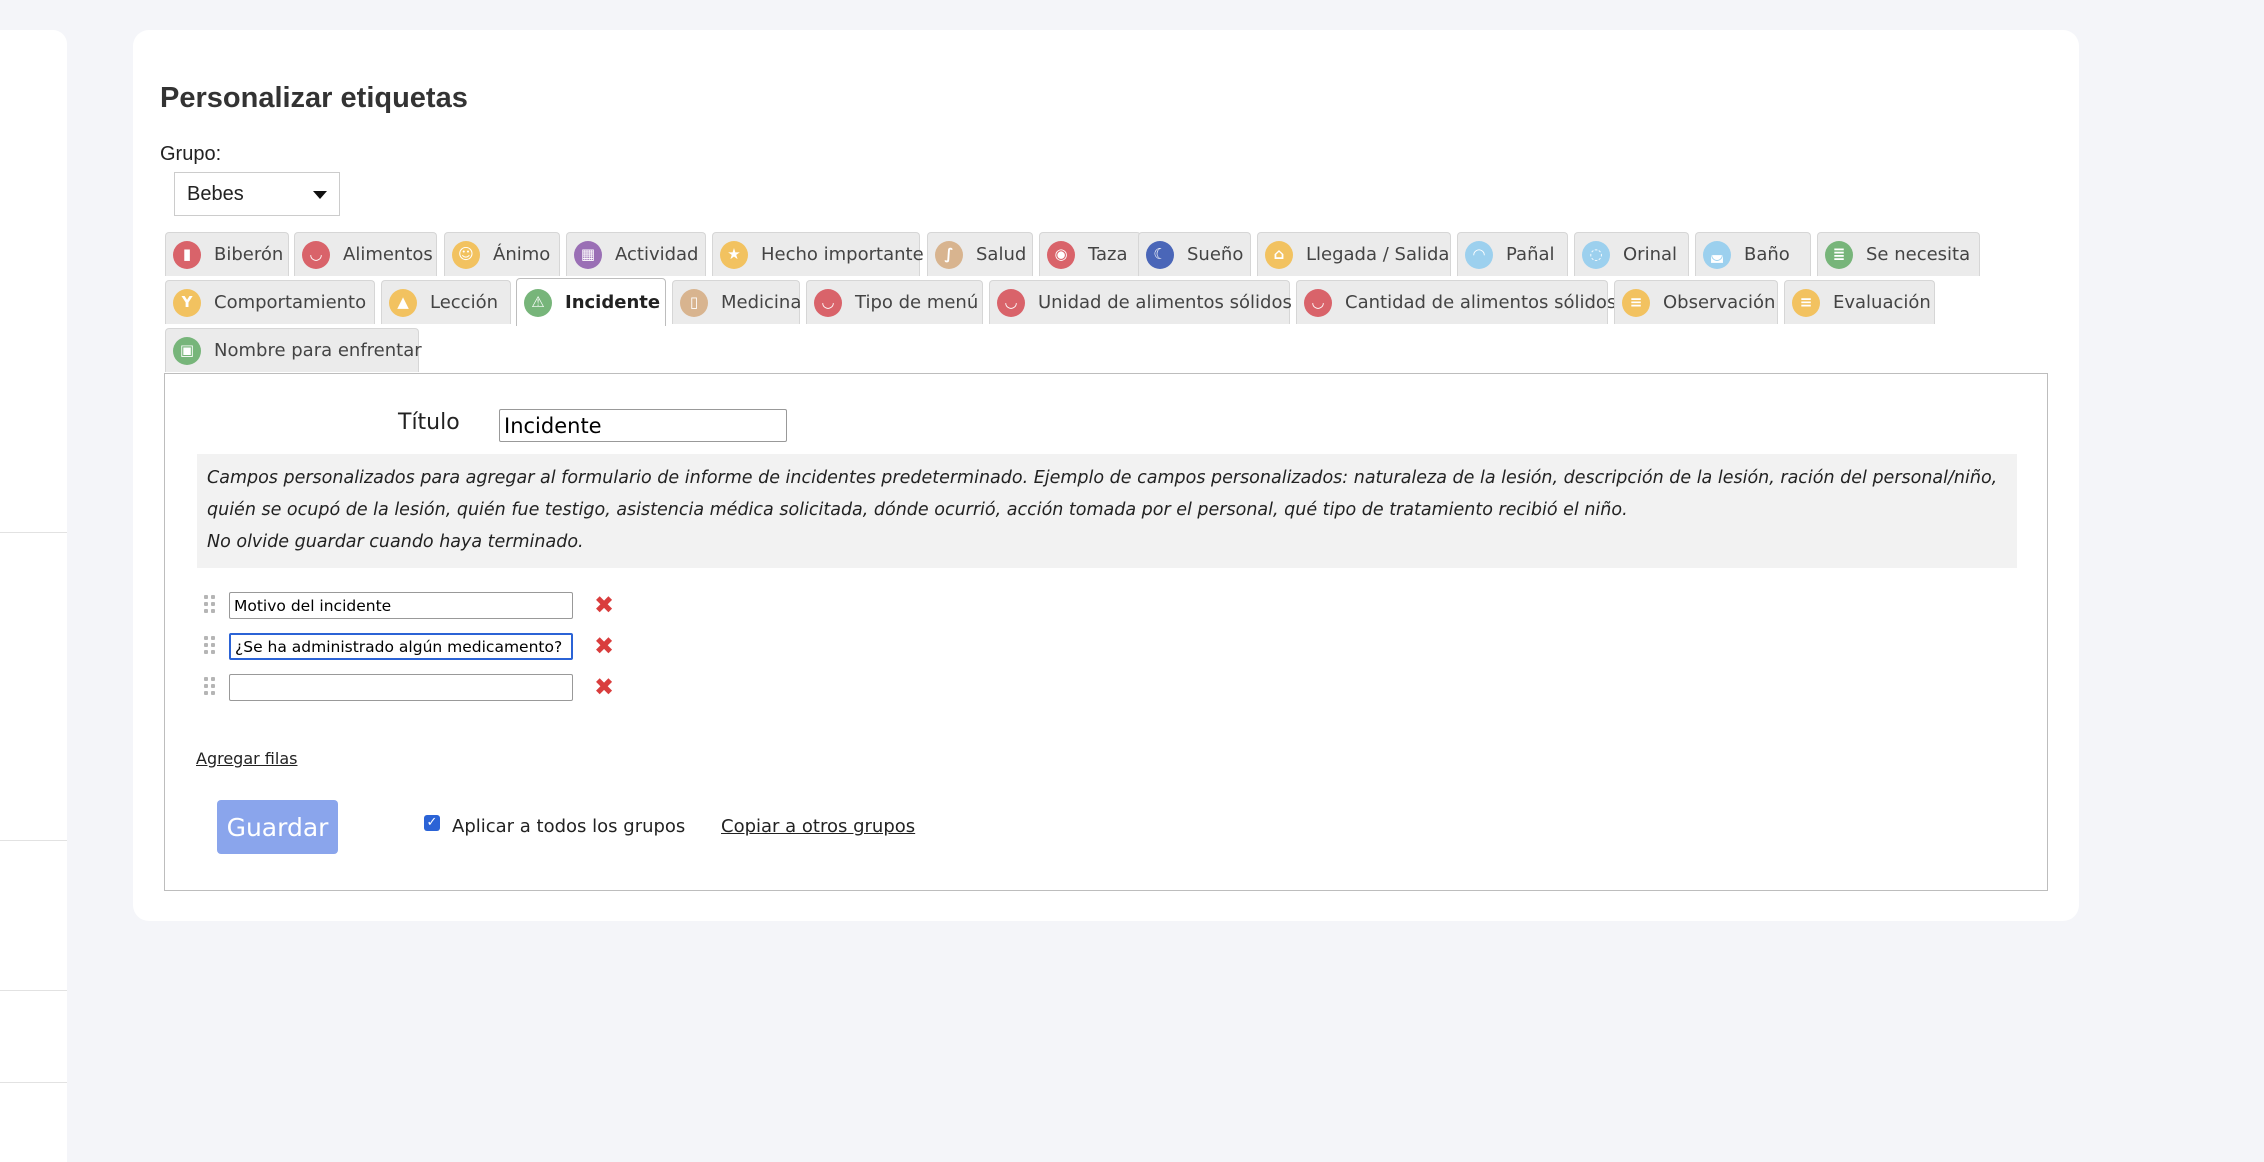 The width and height of the screenshot is (2264, 1162). I want to click on tab-label: Taza, so click(1108, 254).